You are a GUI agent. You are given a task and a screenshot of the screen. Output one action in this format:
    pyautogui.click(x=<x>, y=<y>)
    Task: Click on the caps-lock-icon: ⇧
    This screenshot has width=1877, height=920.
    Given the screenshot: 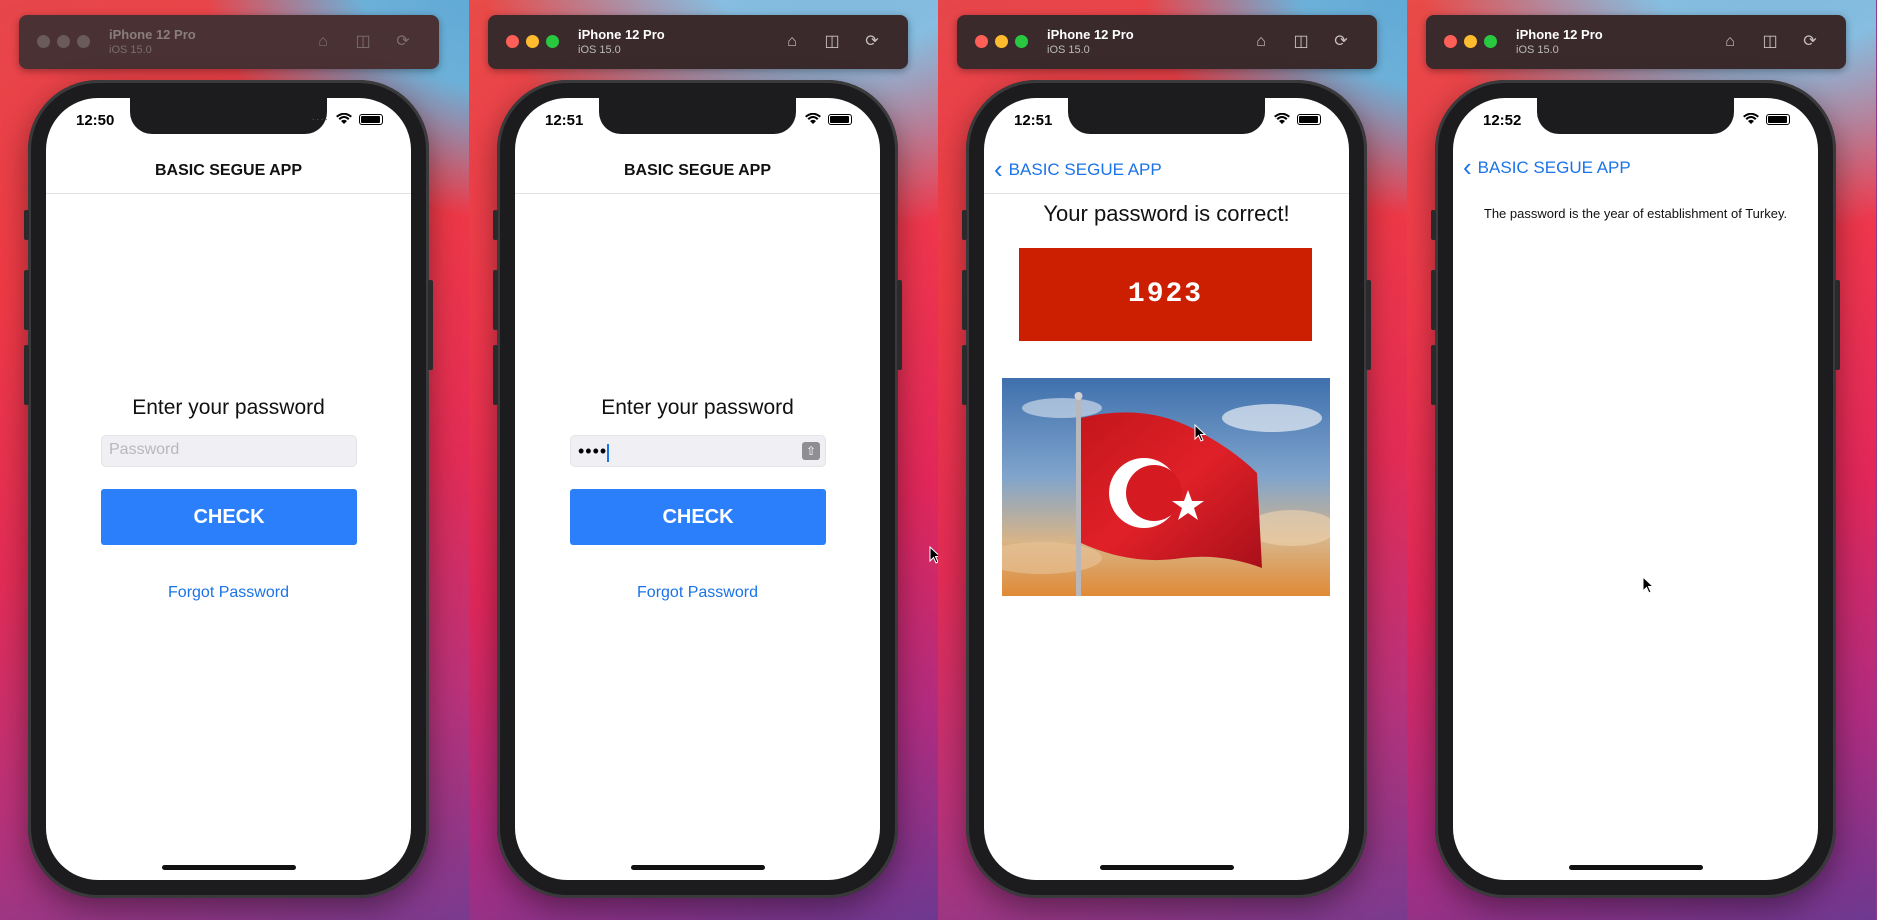 What is the action you would take?
    pyautogui.click(x=811, y=451)
    